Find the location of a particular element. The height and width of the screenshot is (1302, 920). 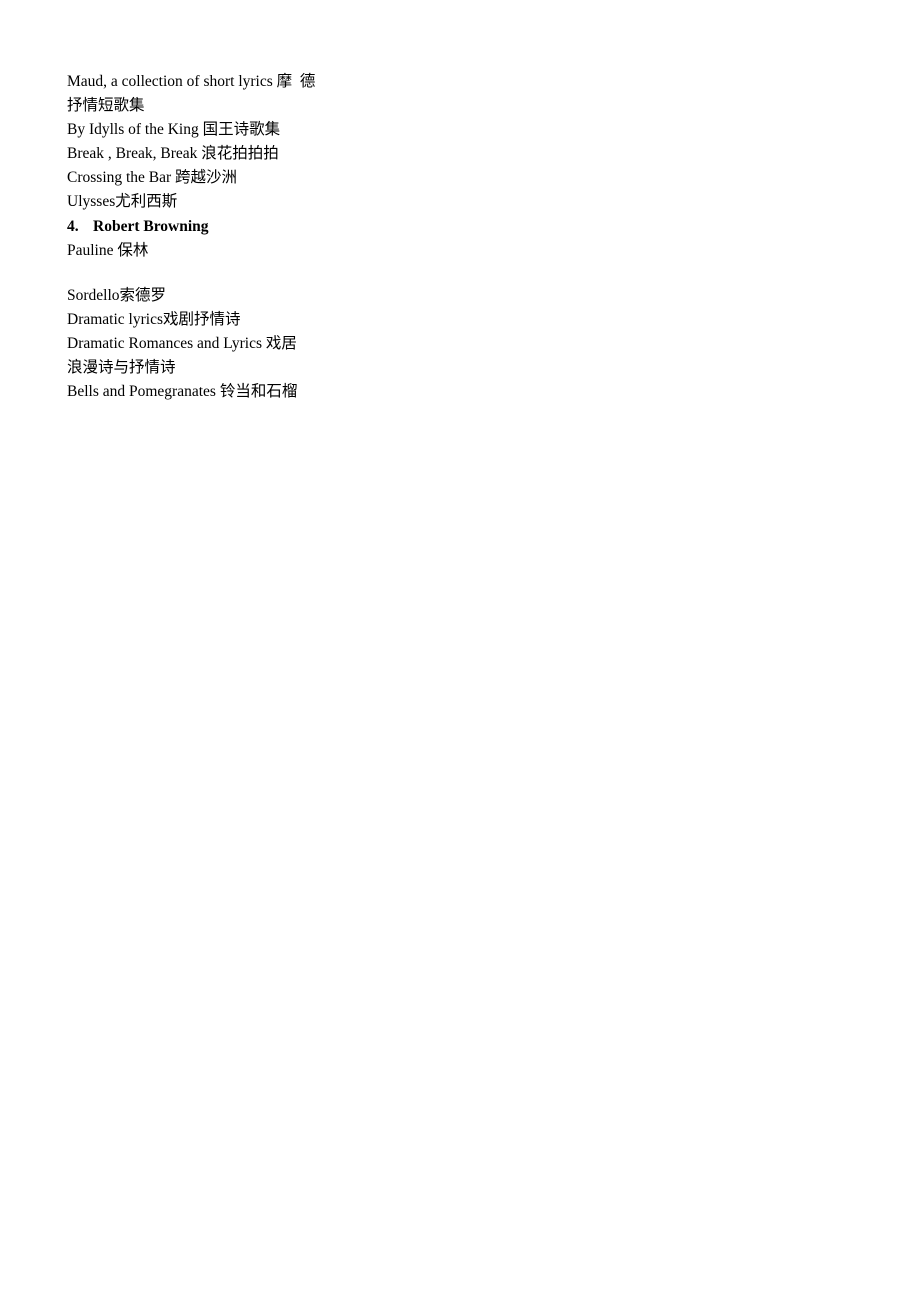

list-item-break-break-break: Break , Break, Break 浪花拍拍拍 is located at coordinates (173, 153).